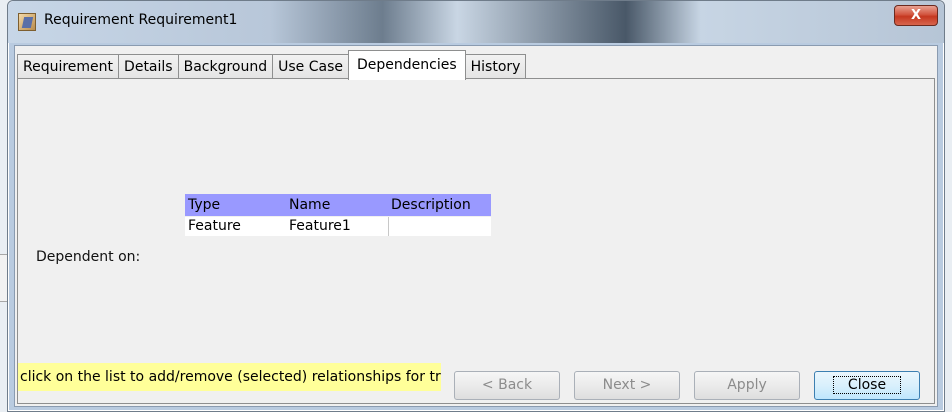 The image size is (952, 412). I want to click on column-header-name: Name, so click(337, 205).